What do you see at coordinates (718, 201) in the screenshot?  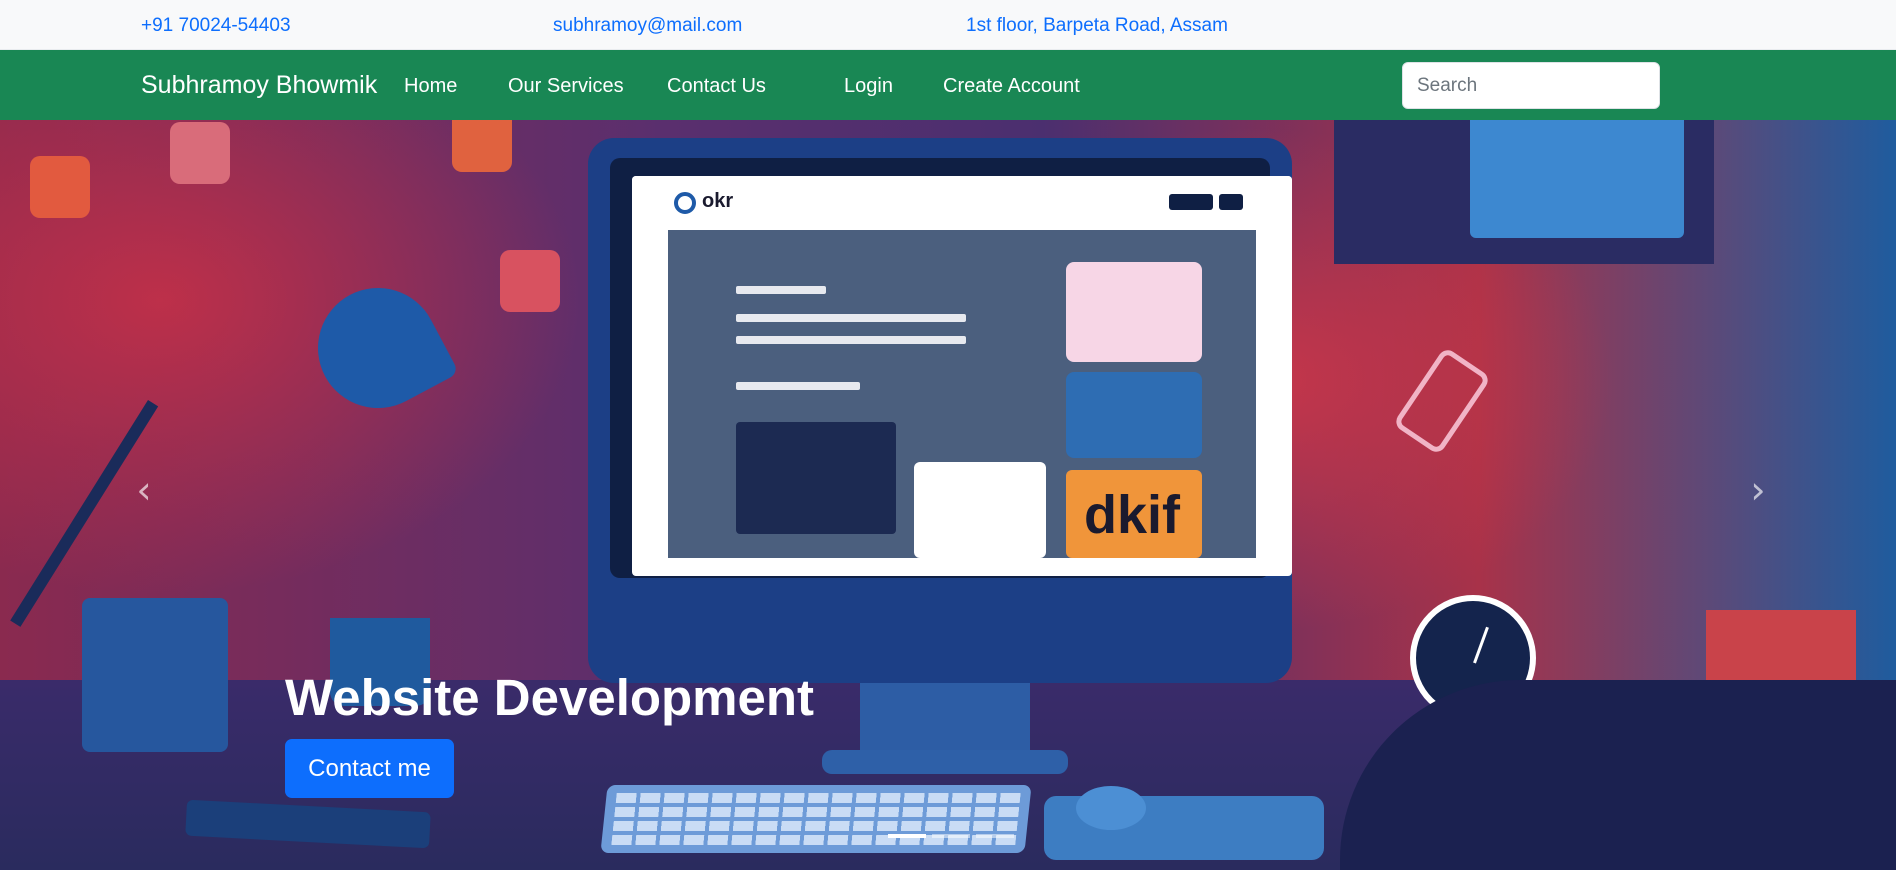 I see `screen-logo-text: okr` at bounding box center [718, 201].